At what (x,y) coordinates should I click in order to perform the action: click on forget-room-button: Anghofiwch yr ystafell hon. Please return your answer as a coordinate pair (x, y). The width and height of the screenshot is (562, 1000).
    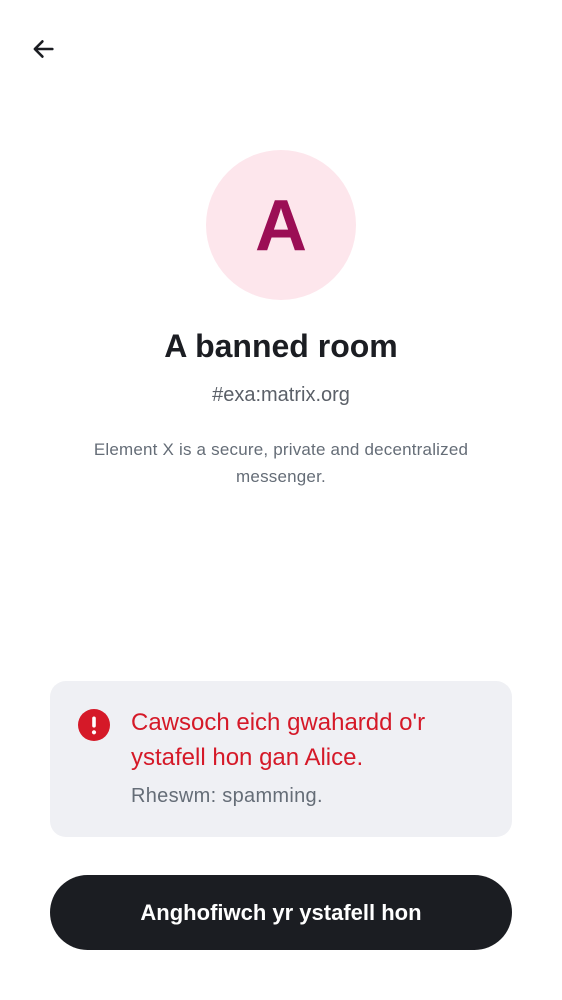
    Looking at the image, I should click on (281, 912).